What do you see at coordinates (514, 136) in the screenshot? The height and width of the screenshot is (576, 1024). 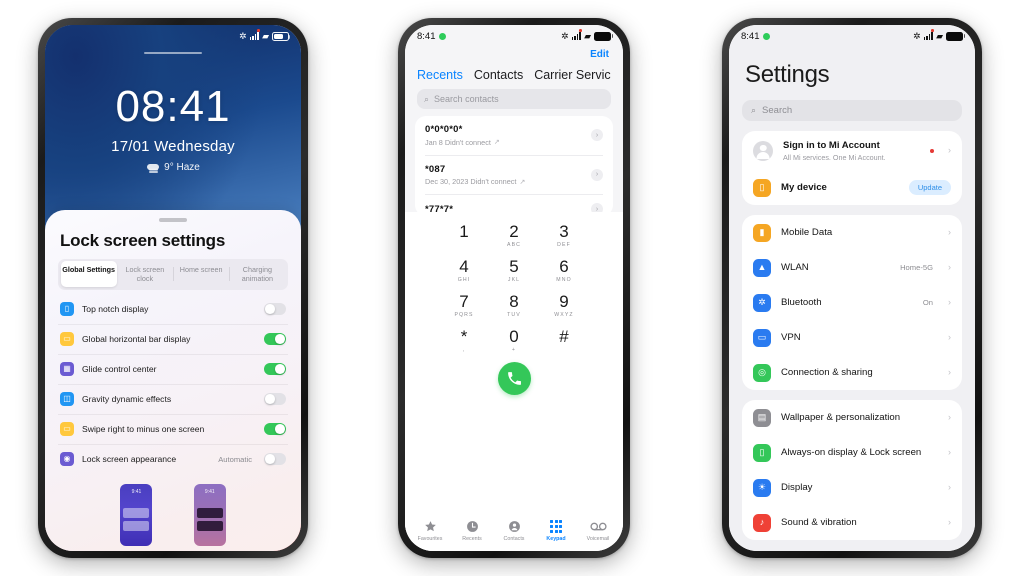 I see `call-list-item: 0*0*0*0* Jan 8 Didn't connect ↗ ›` at bounding box center [514, 136].